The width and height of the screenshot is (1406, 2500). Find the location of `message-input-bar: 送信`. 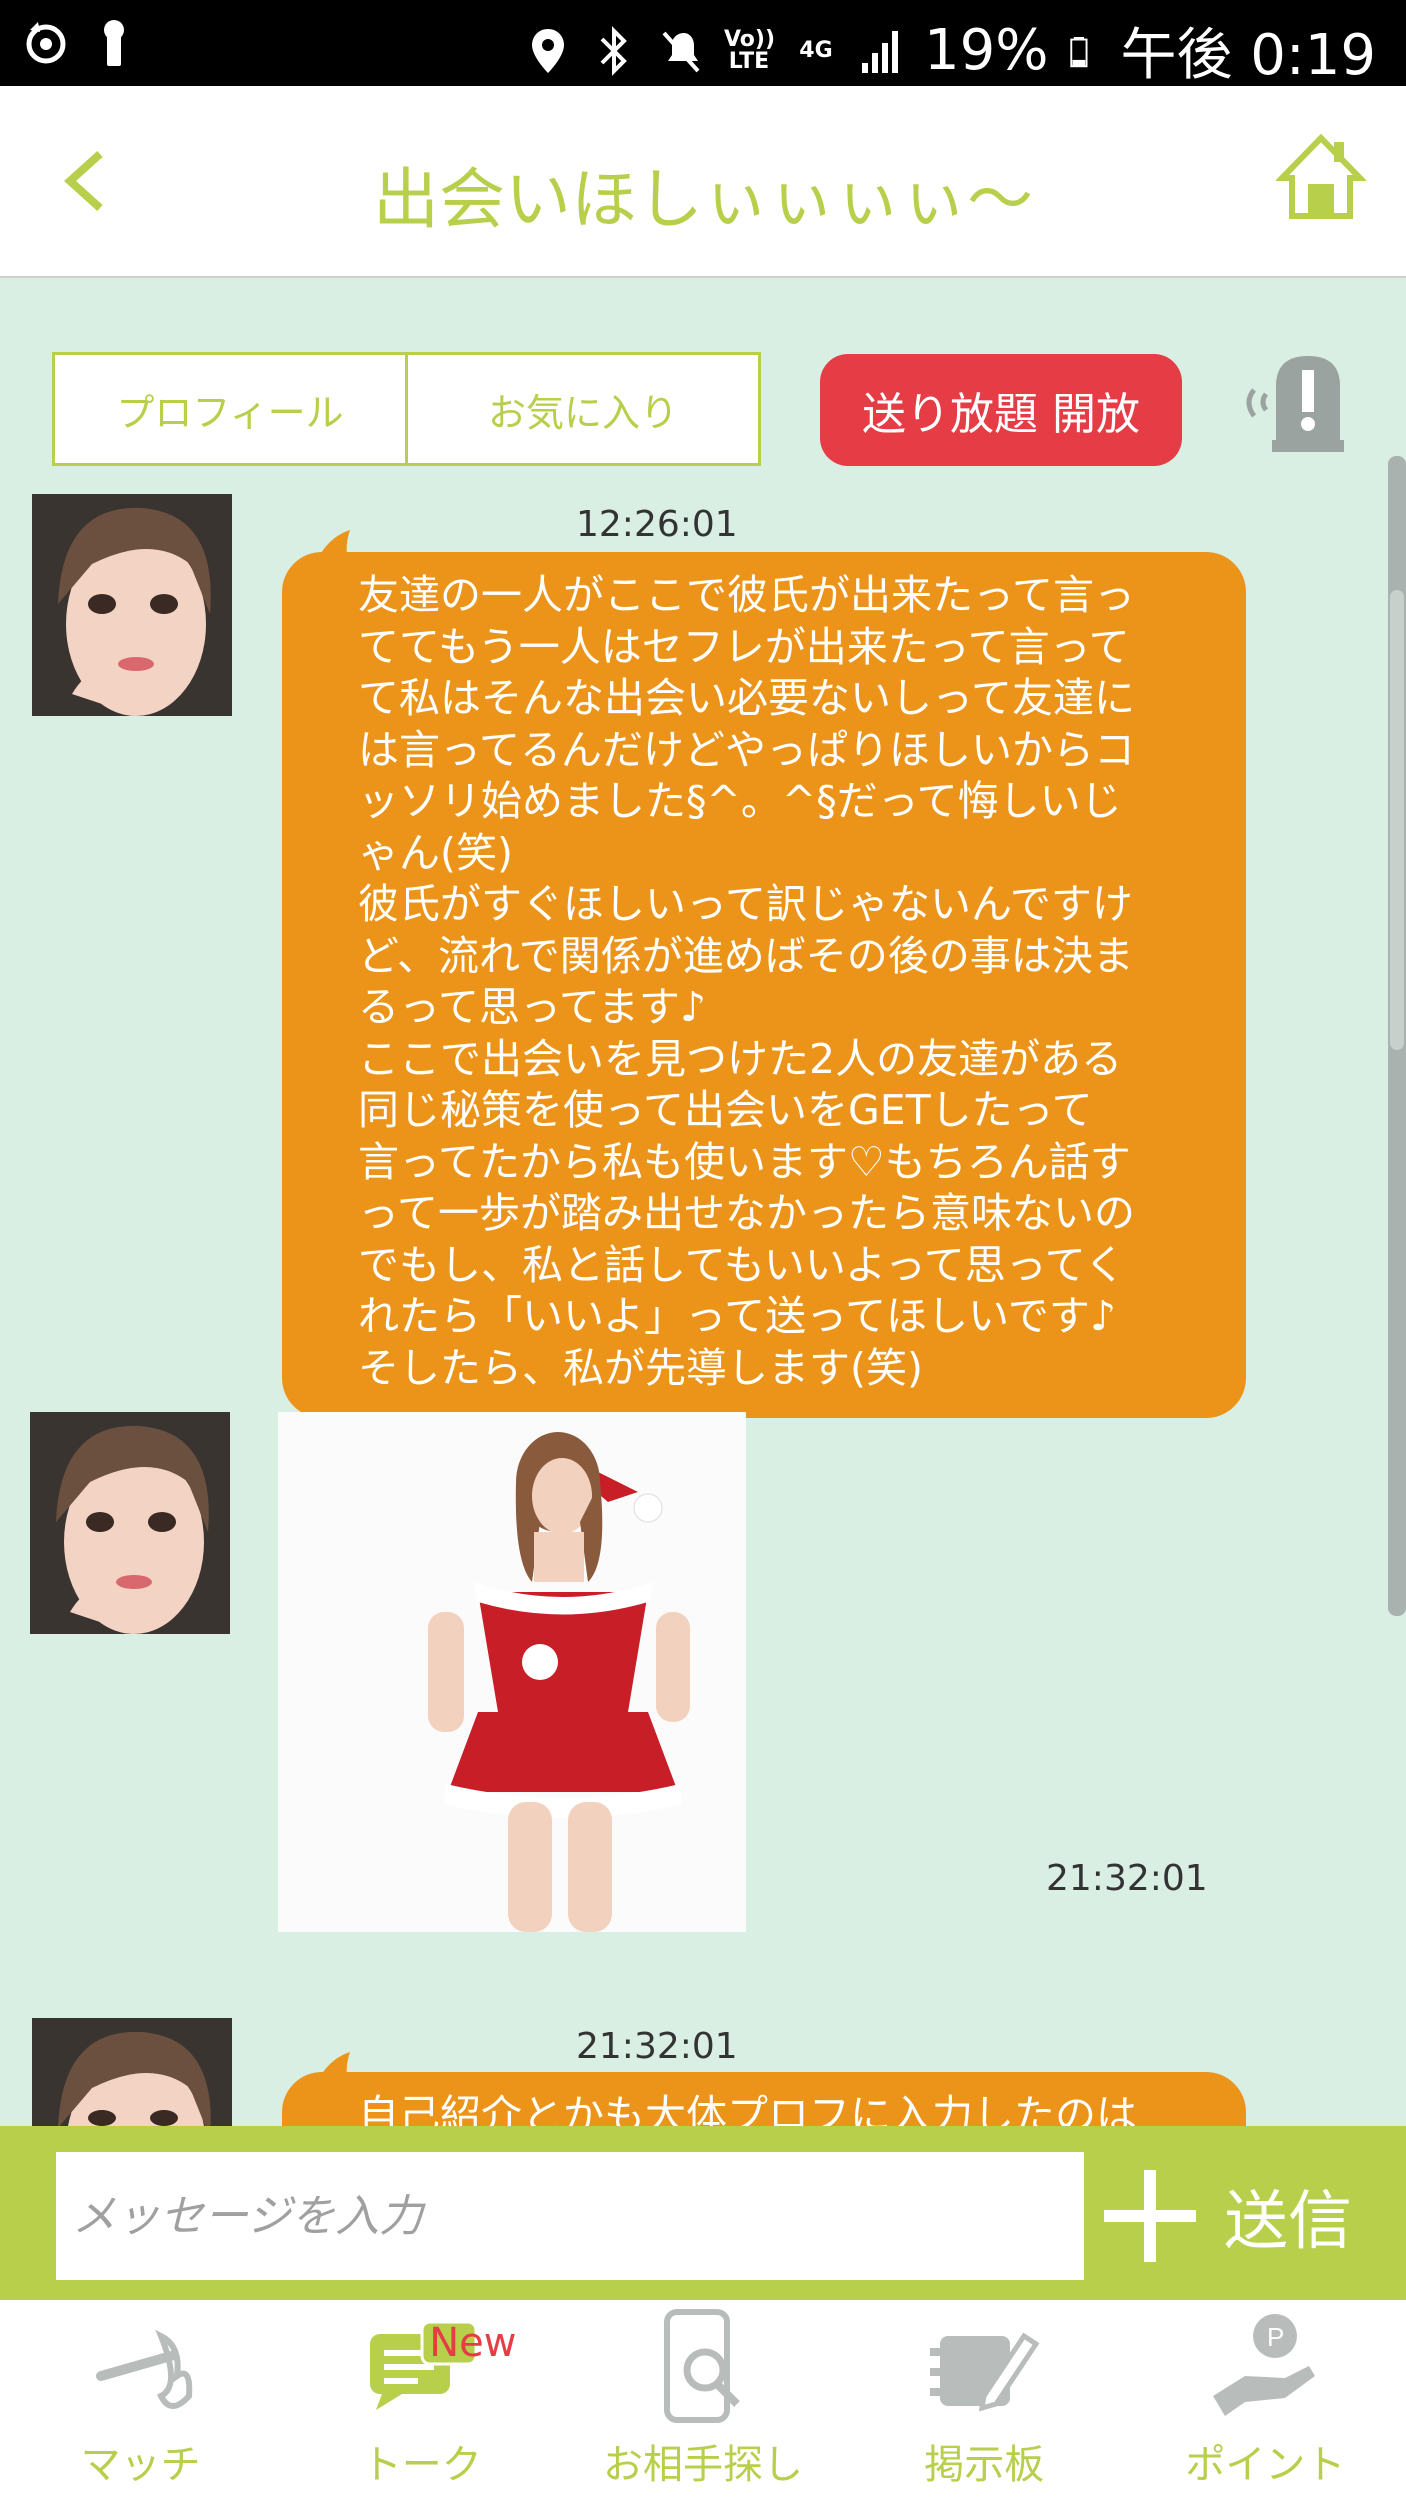

message-input-bar: 送信 is located at coordinates (703, 2213).